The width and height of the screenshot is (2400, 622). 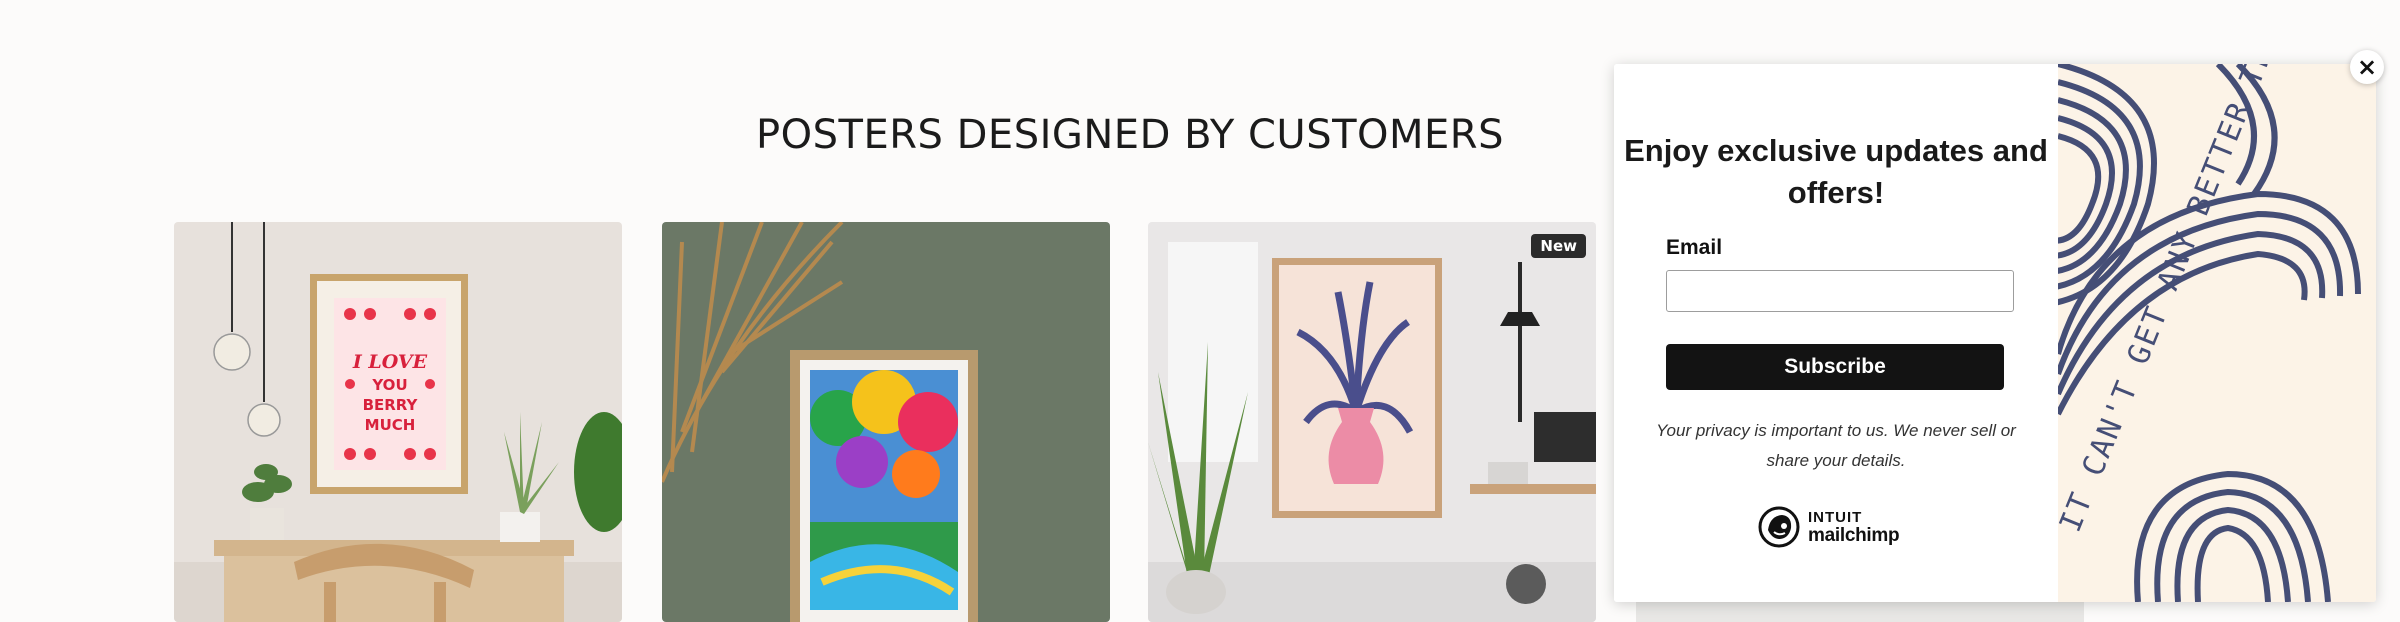 What do you see at coordinates (1840, 291) in the screenshot?
I see `email-field` at bounding box center [1840, 291].